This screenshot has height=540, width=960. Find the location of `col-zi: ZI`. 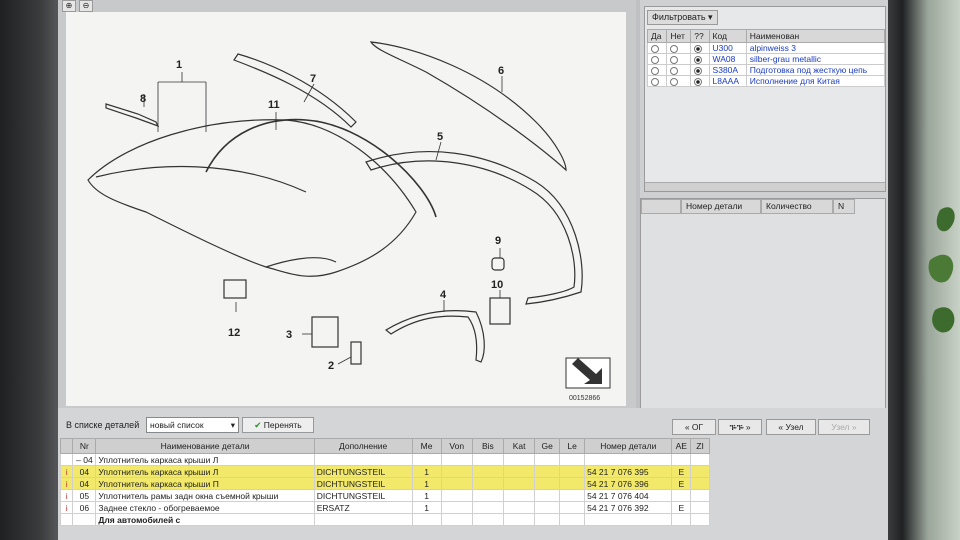

col-zi: ZI is located at coordinates (700, 446).